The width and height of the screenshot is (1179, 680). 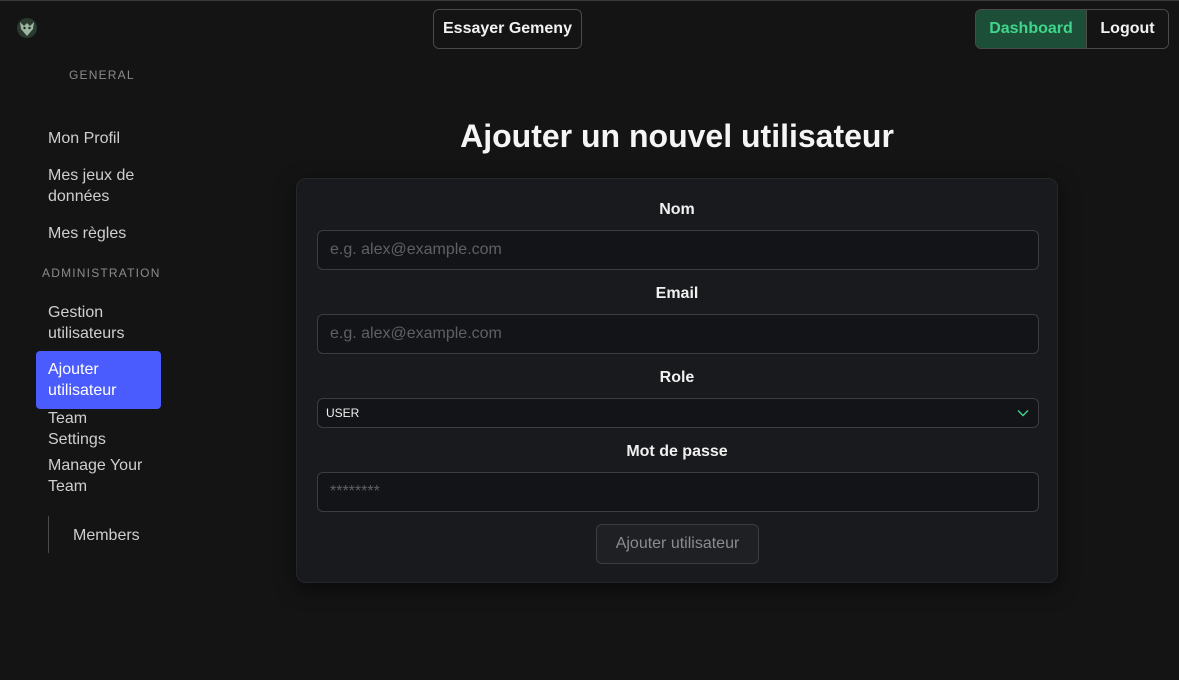 What do you see at coordinates (589, 0) in the screenshot?
I see `top-border` at bounding box center [589, 0].